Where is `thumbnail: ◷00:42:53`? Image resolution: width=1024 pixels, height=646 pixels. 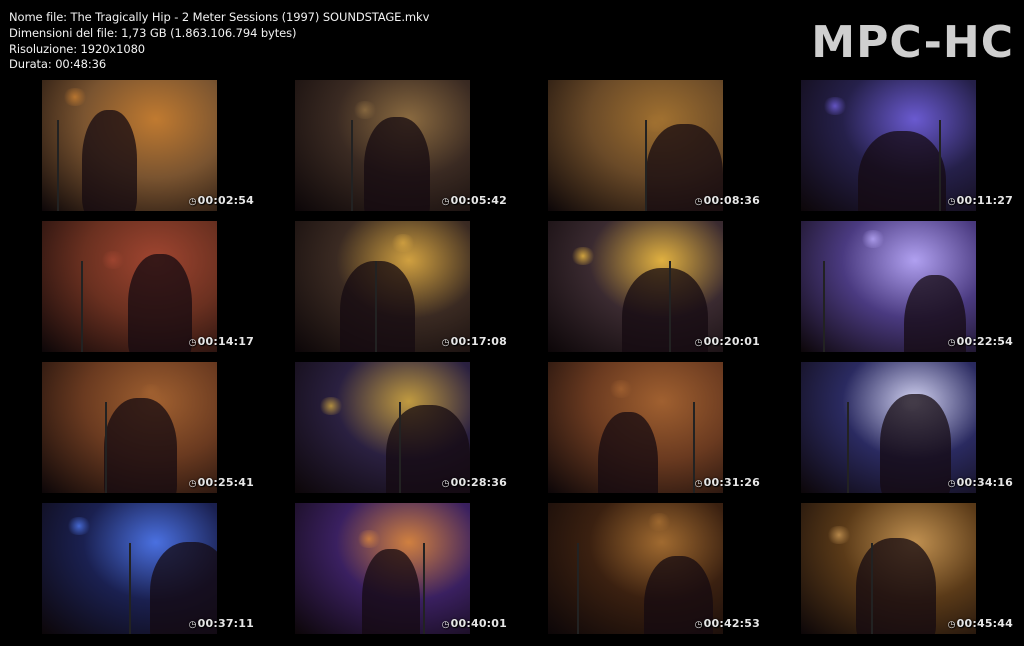 thumbnail: ◷00:42:53 is located at coordinates (637, 568).